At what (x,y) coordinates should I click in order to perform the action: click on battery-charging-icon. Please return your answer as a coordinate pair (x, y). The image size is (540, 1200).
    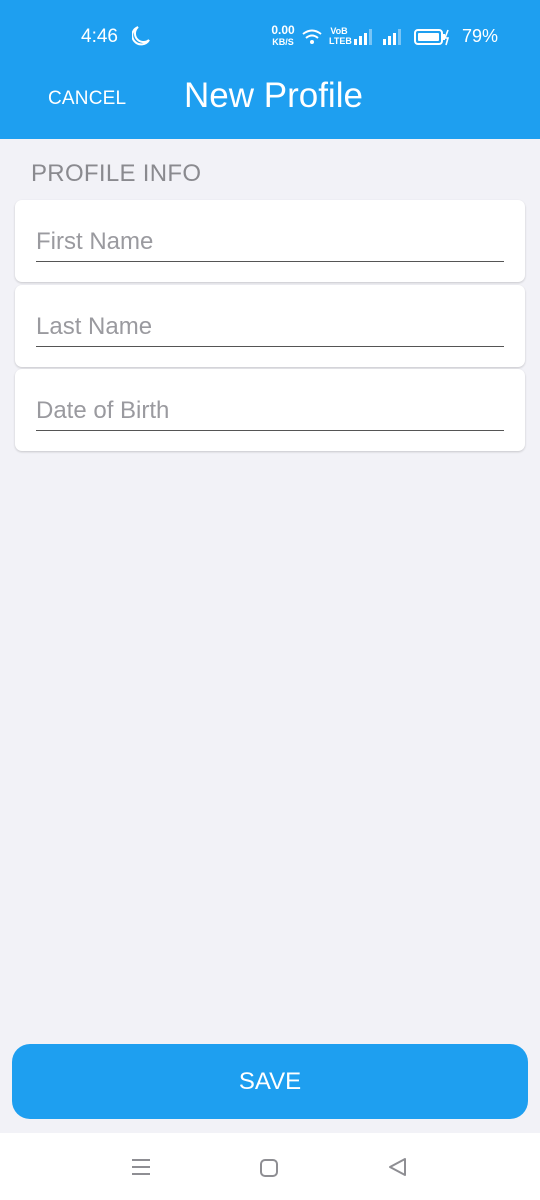
    Looking at the image, I should click on (432, 37).